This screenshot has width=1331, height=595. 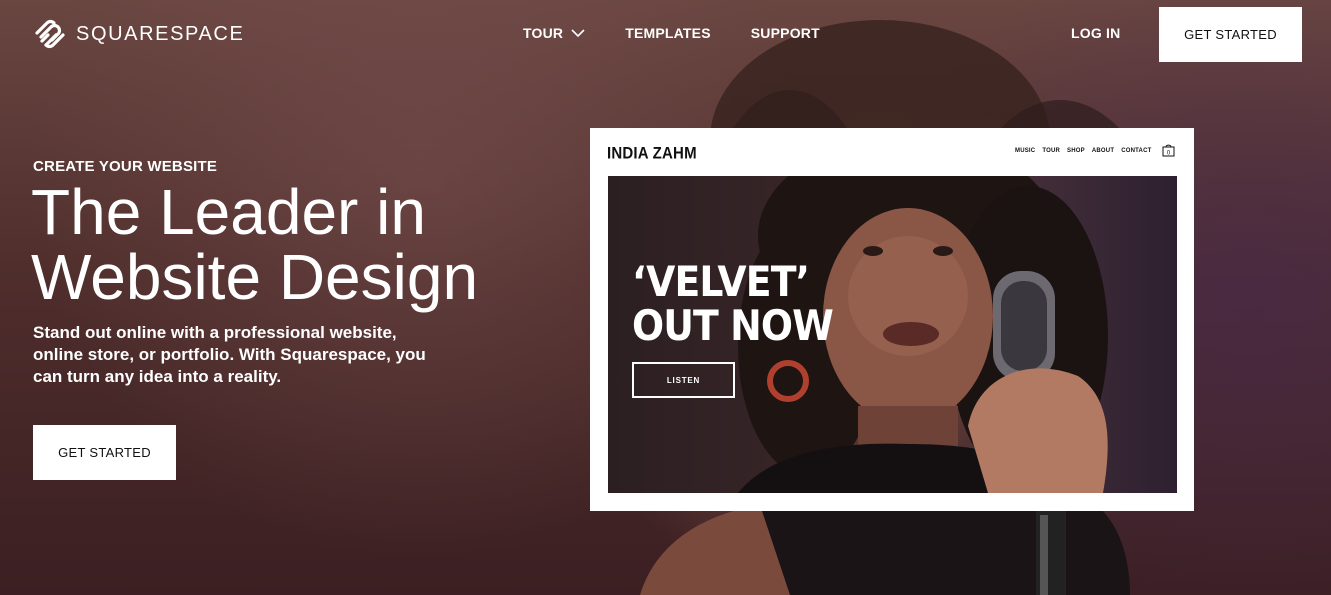 What do you see at coordinates (1025, 151) in the screenshot?
I see `mockup-nav-item: MUSIC` at bounding box center [1025, 151].